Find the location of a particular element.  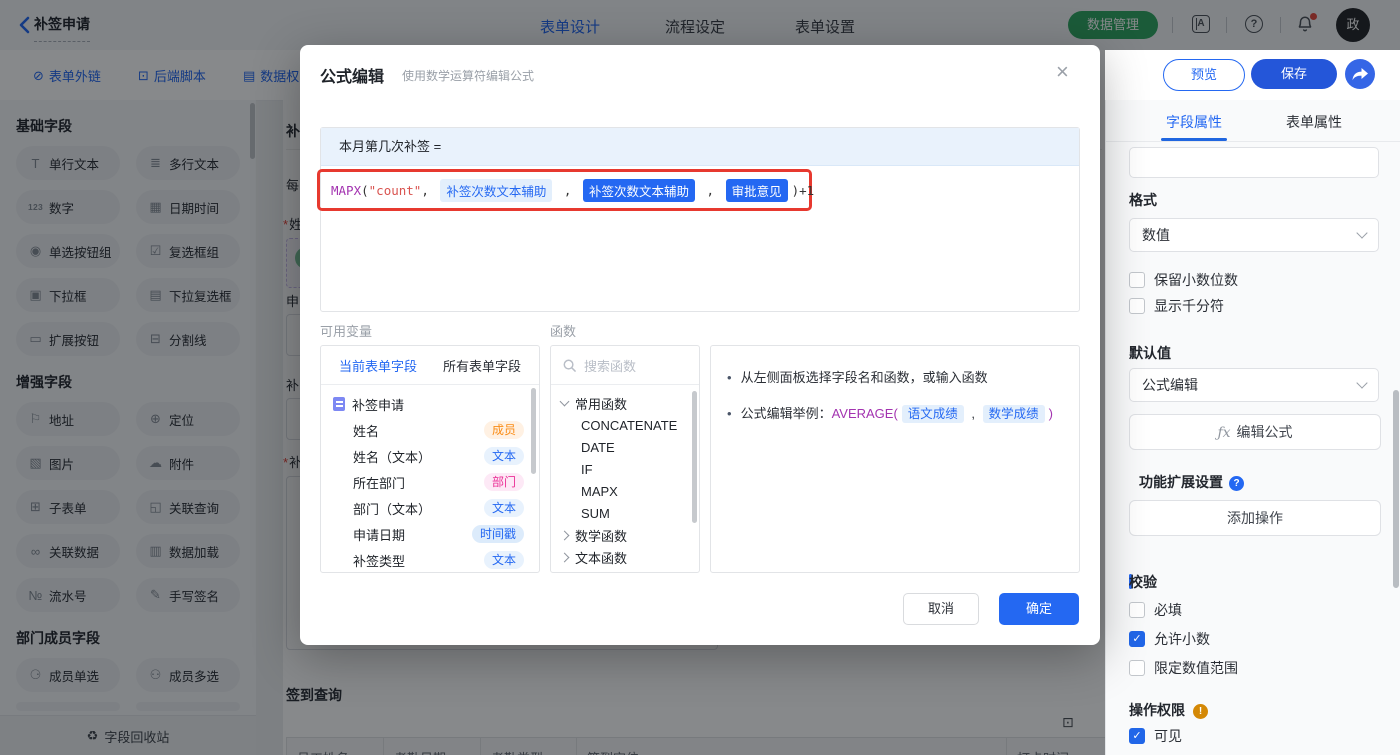

format-value: 数值 is located at coordinates (1156, 235).